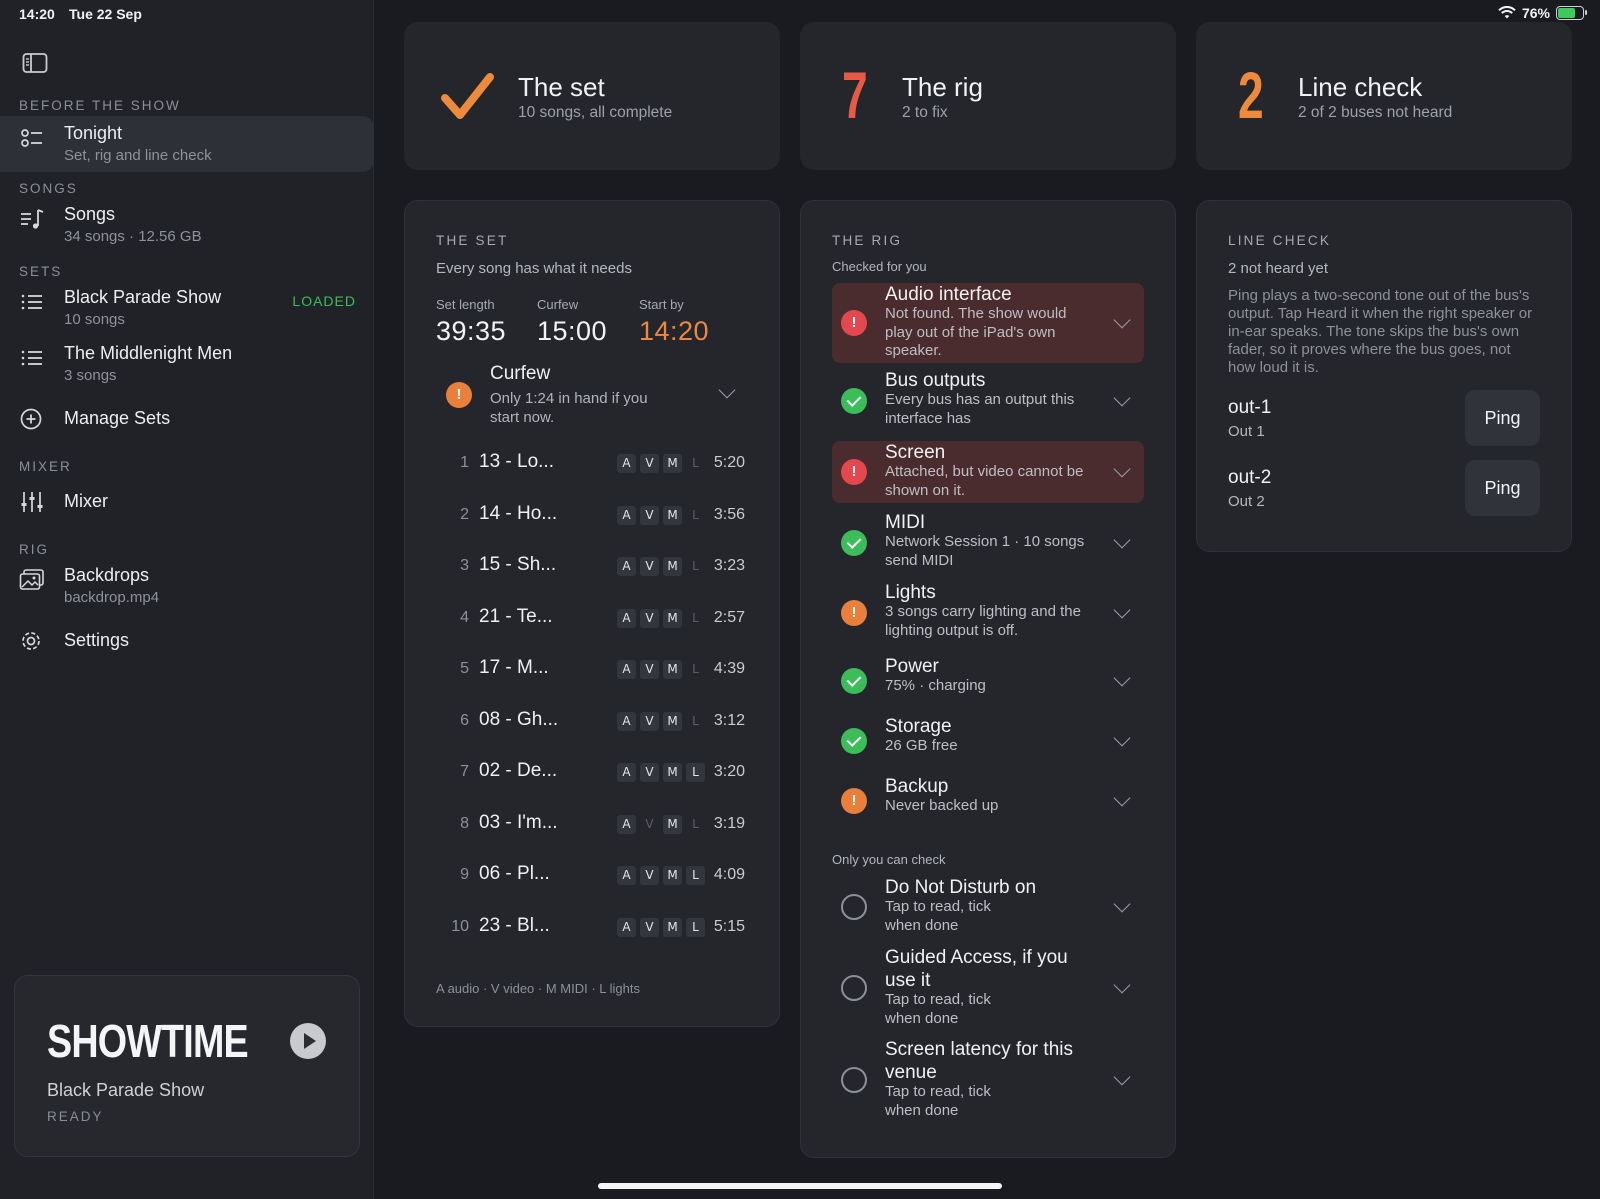  I want to click on summary-count: 2, so click(1251, 95).